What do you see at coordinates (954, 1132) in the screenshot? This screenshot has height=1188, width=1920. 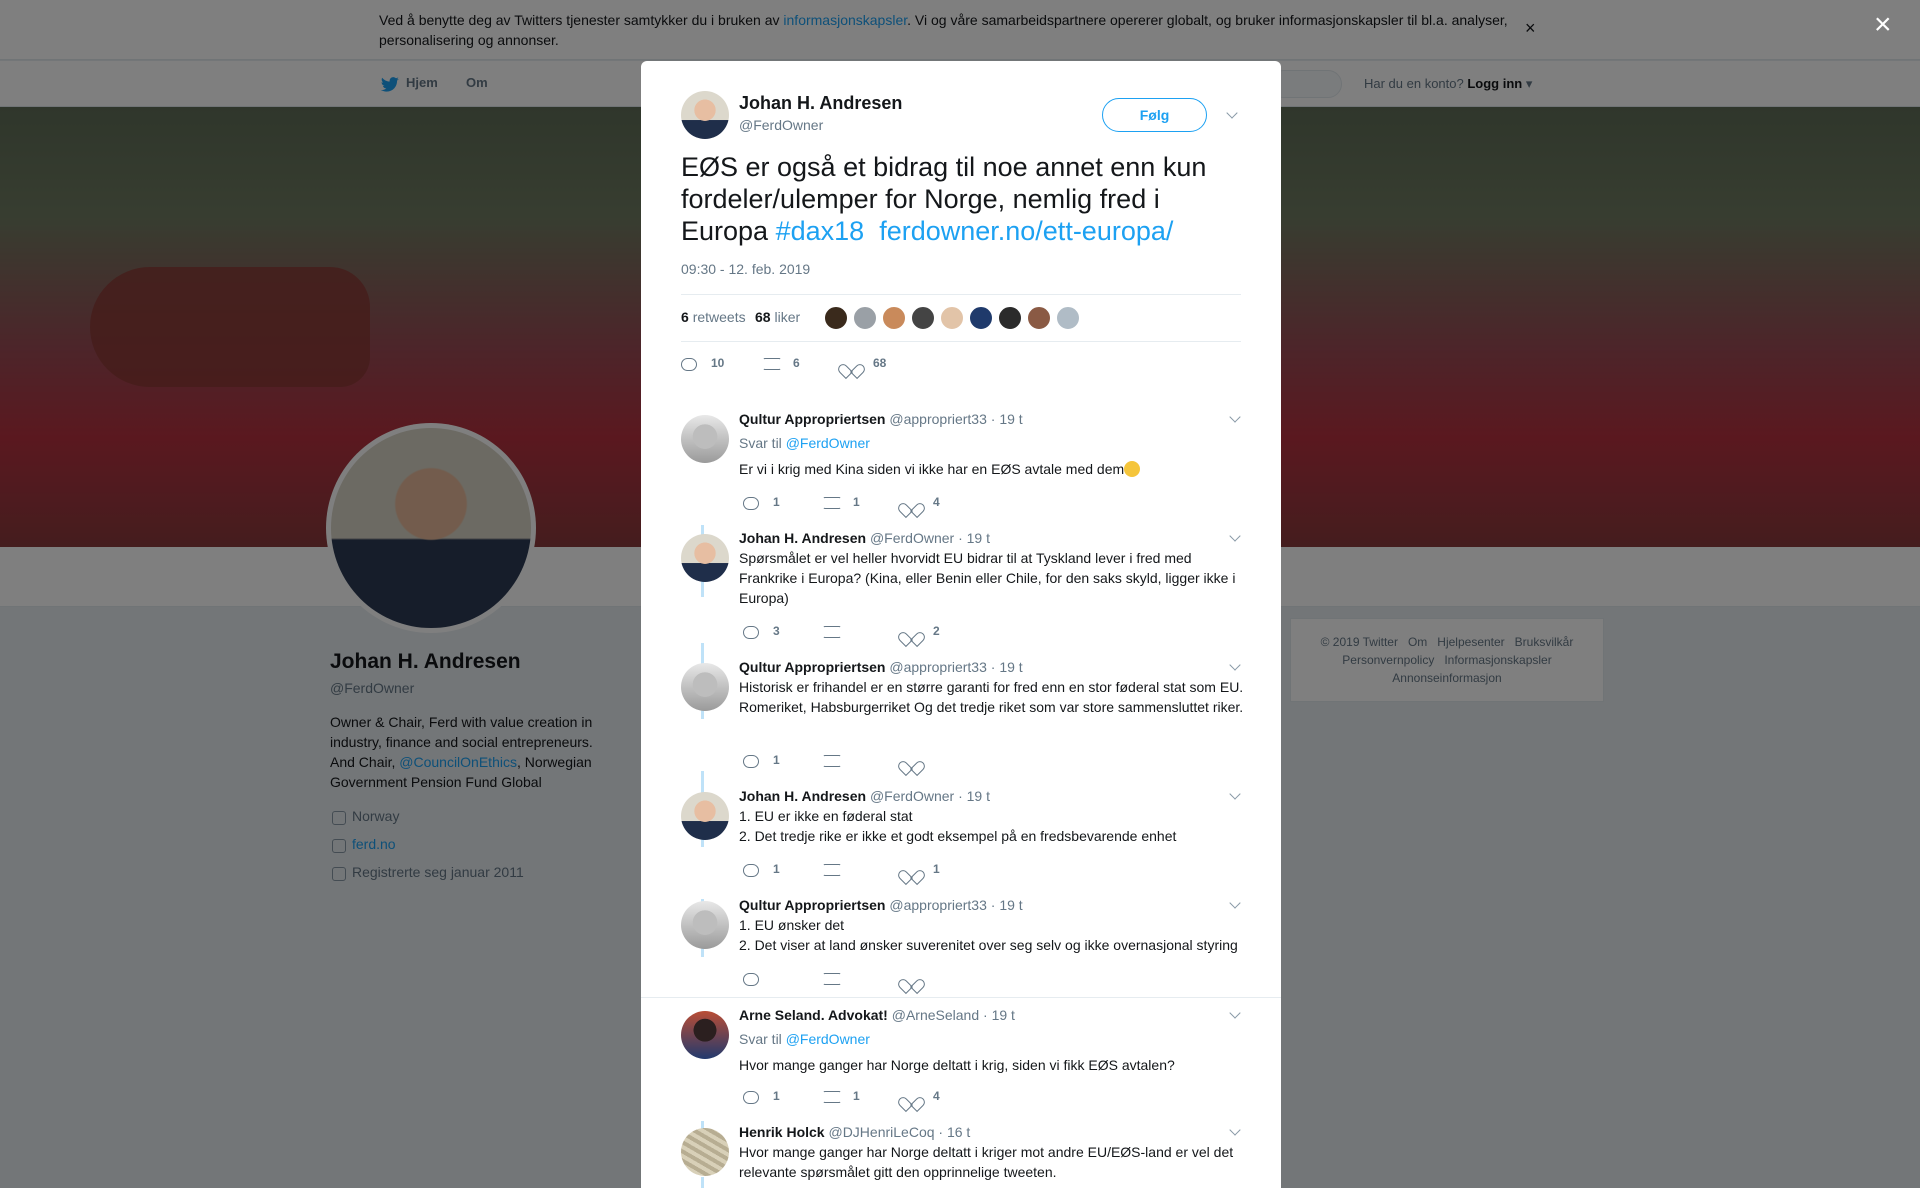 I see `reply-time: · 16 t` at bounding box center [954, 1132].